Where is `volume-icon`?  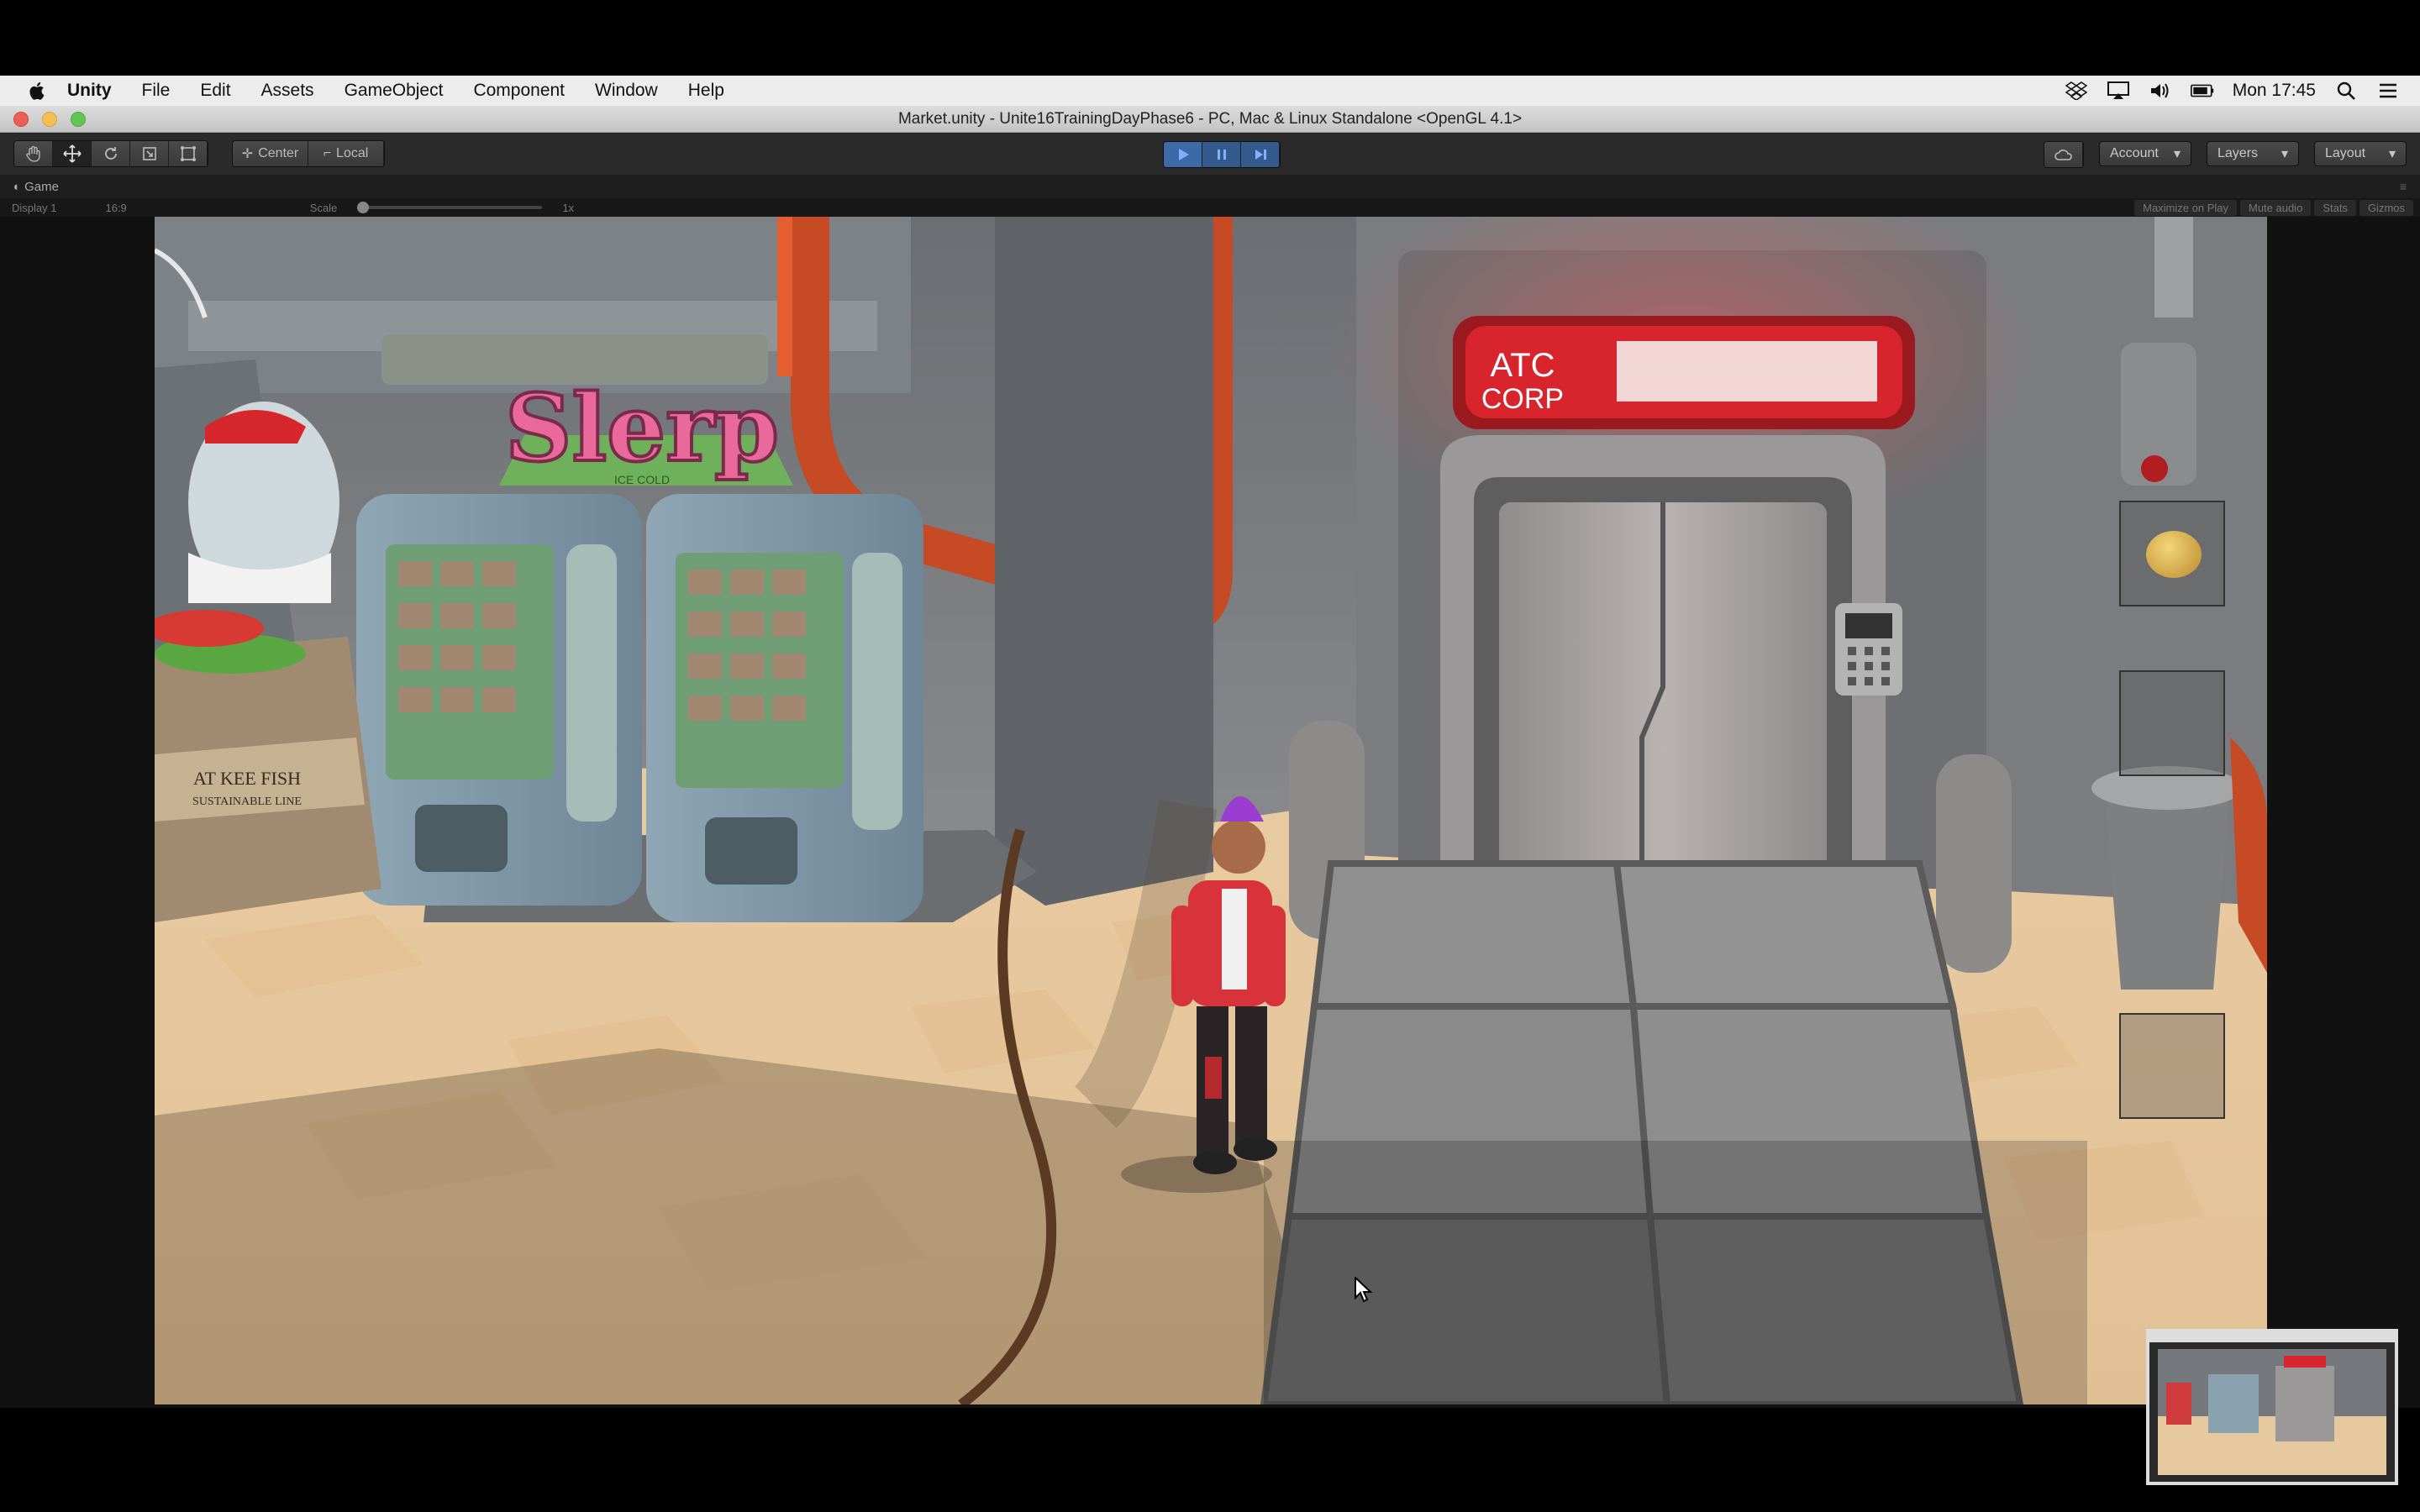 volume-icon is located at coordinates (2160, 90).